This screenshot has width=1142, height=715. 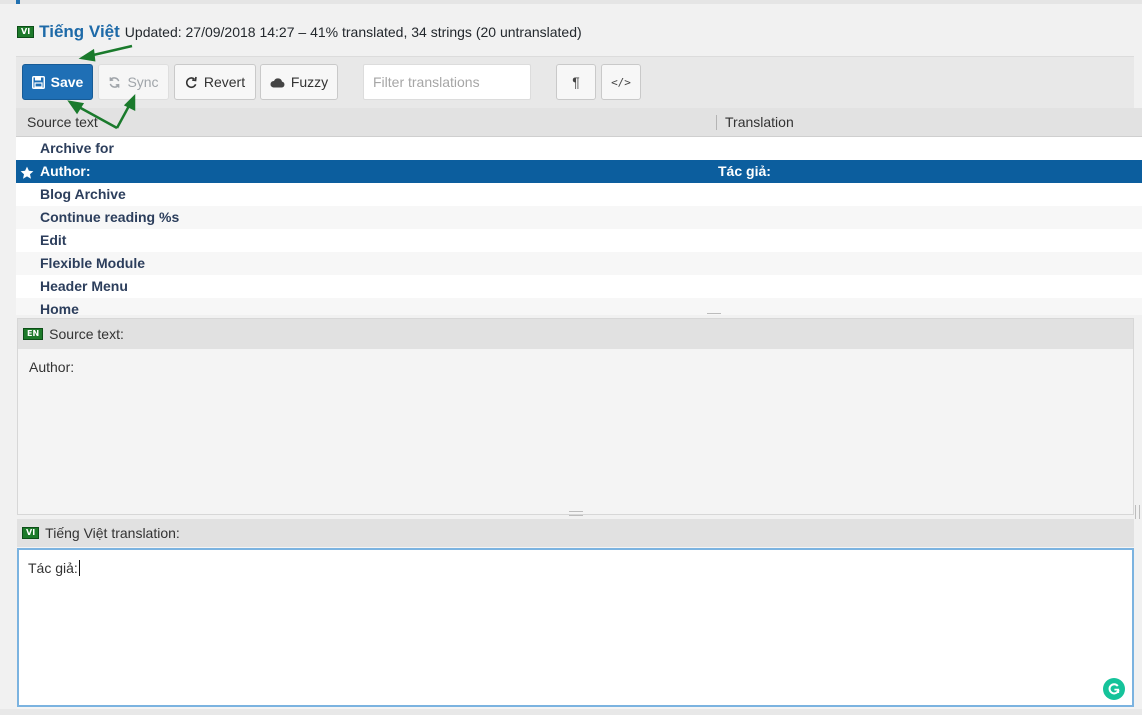 I want to click on pane-scroll-handle, so click(x=1137, y=512).